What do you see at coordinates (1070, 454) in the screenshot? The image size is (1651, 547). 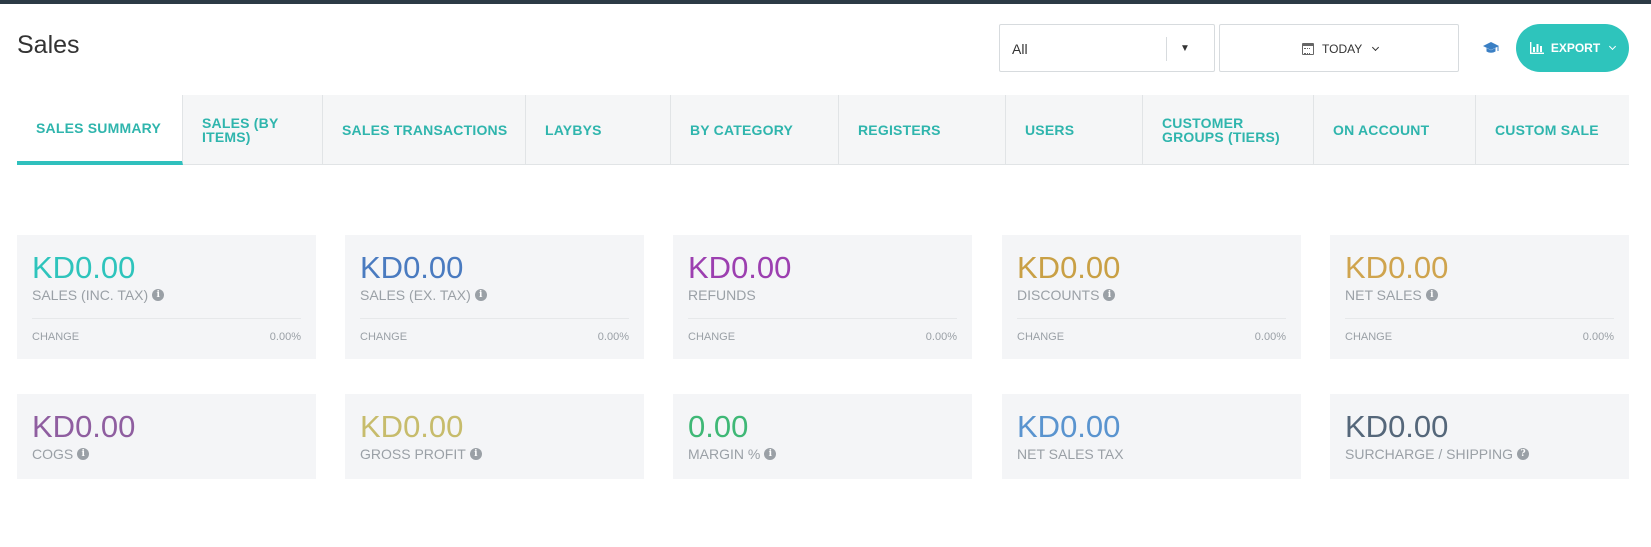 I see `card-label: NET SALES TAX` at bounding box center [1070, 454].